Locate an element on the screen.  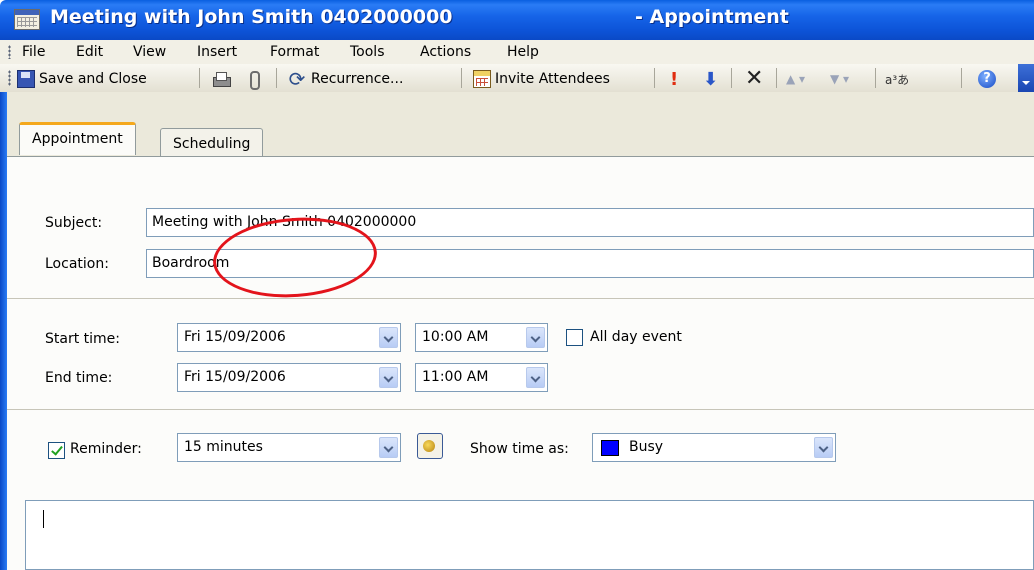
delete-button: ✕ is located at coordinates (754, 79).